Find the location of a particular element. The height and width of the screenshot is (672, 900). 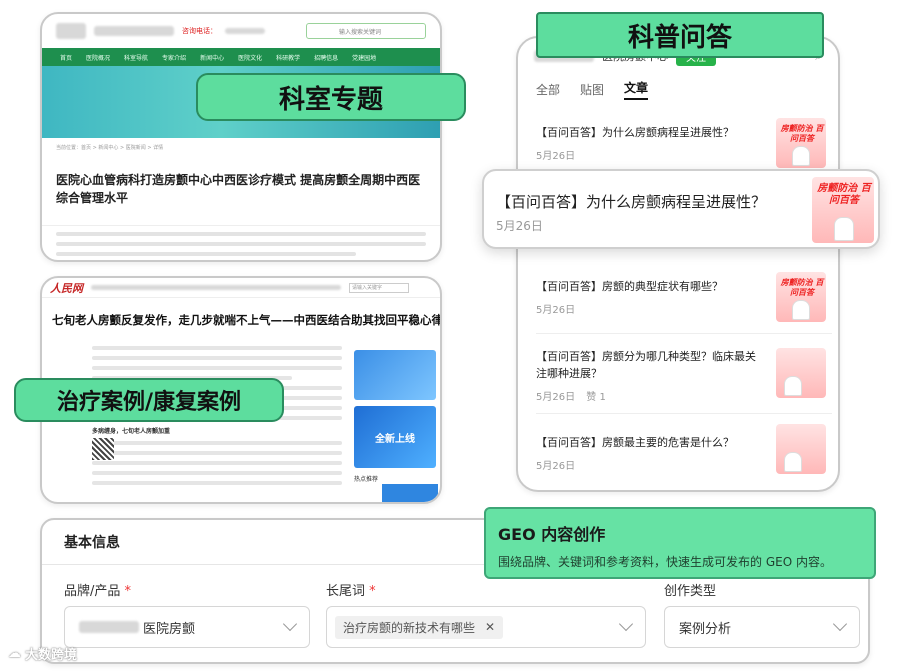

keyword-label: 长尾词 * is located at coordinates (351, 589).